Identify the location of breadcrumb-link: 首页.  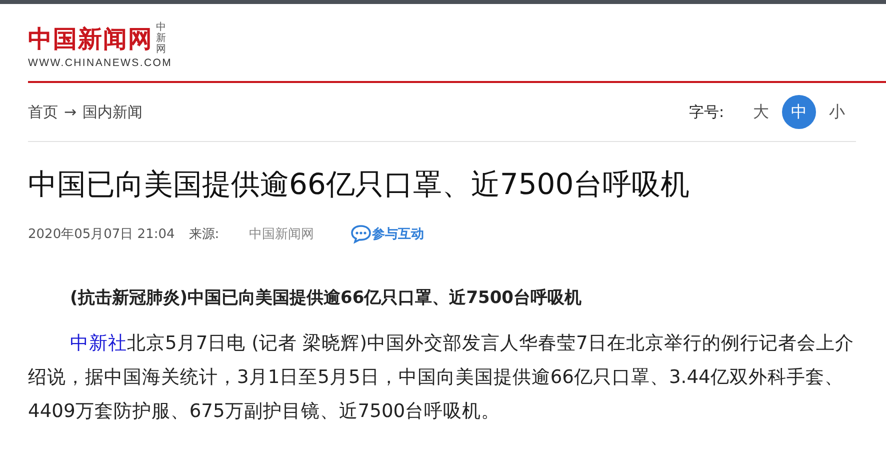
(43, 112).